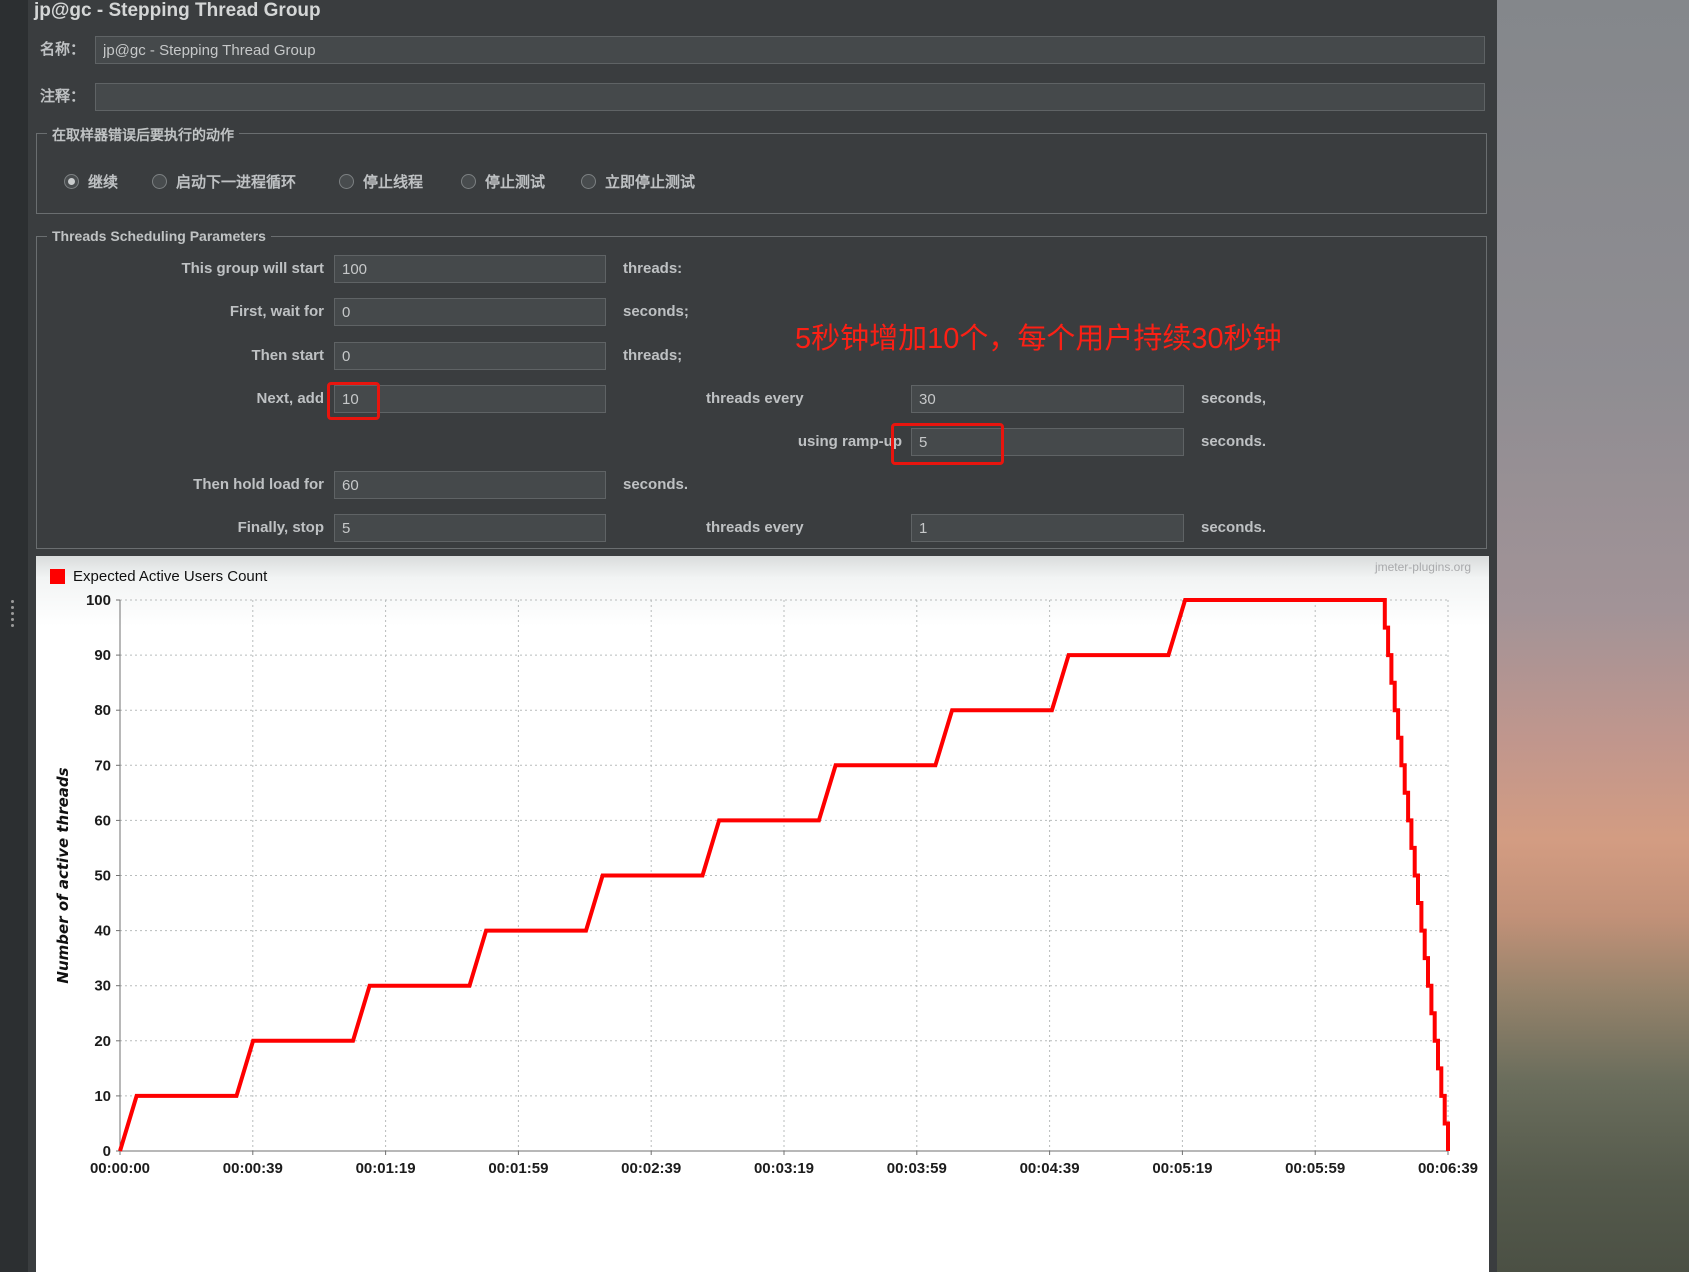  I want to click on desktop-wallpaper, so click(1593, 636).